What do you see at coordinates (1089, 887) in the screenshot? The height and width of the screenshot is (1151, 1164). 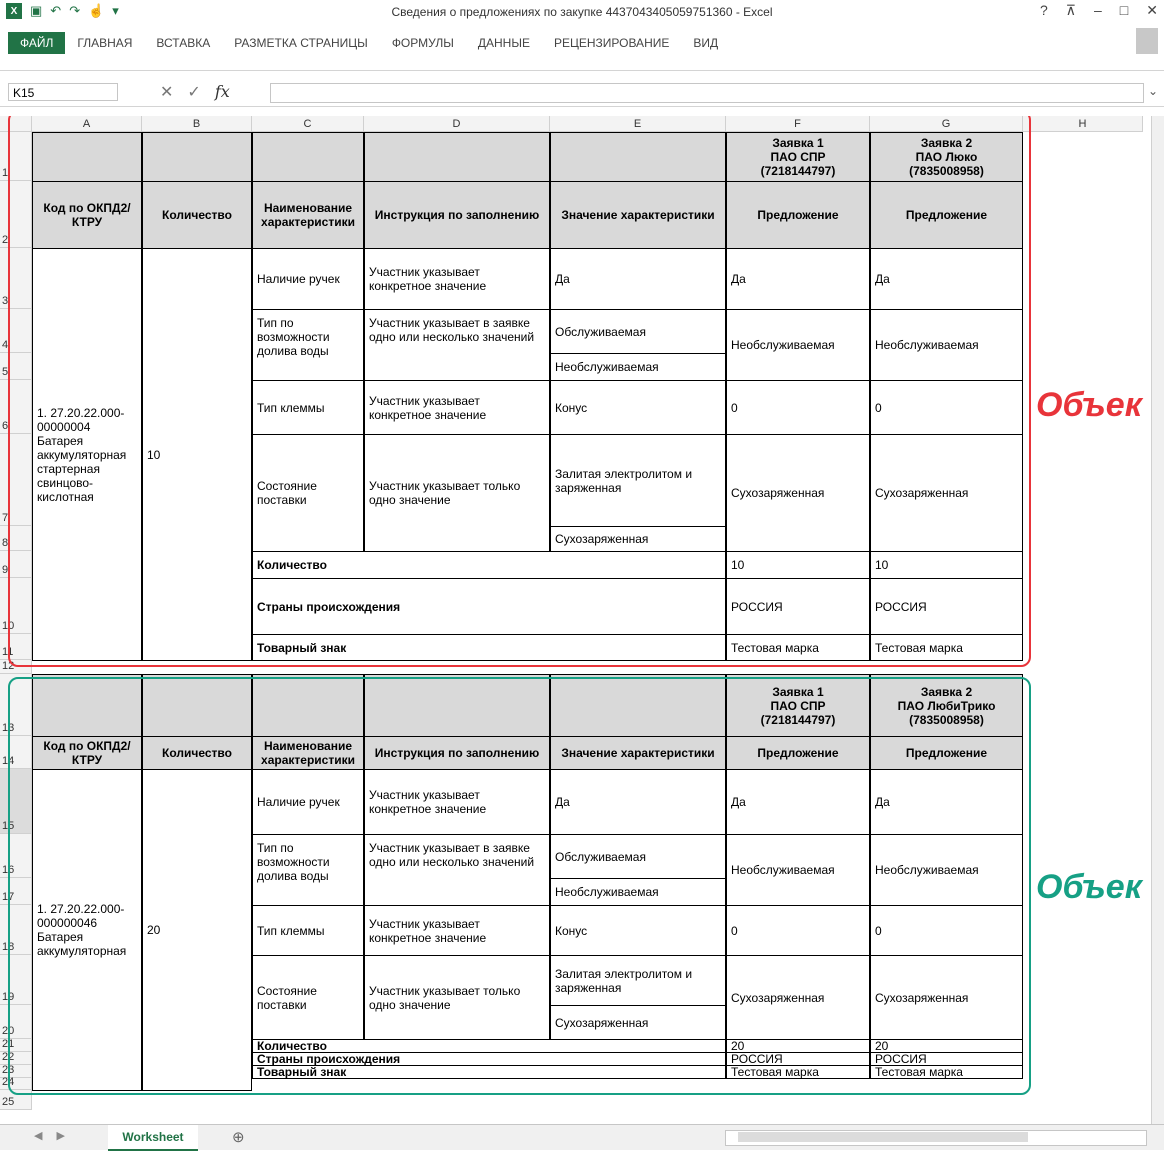 I see `object-2-label: Объек` at bounding box center [1089, 887].